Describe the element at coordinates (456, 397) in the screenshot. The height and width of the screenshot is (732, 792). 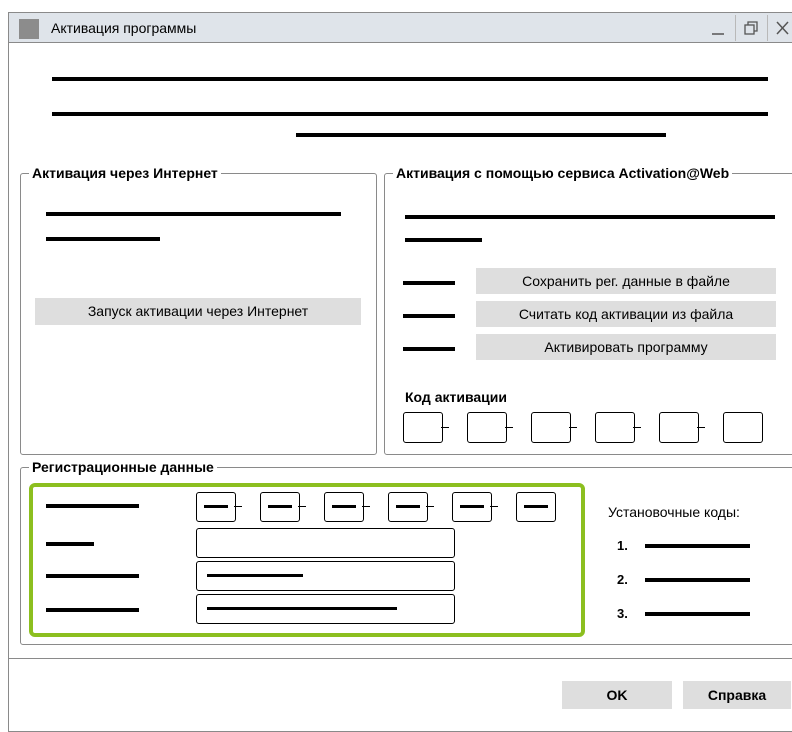
I see `activation-code-label: Код активации` at that location.